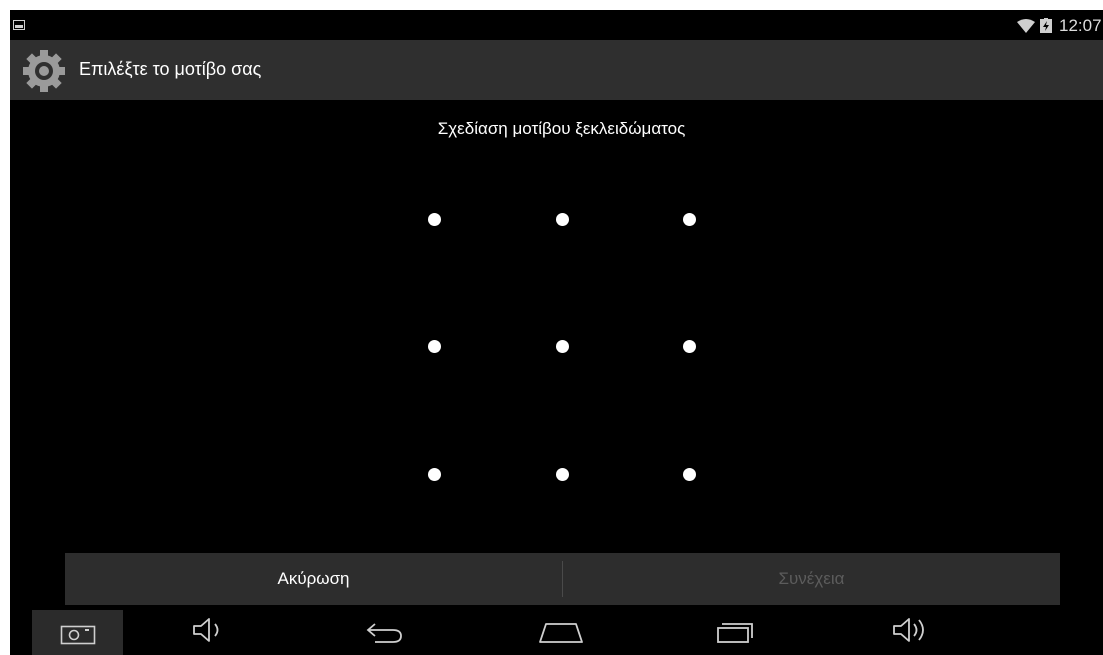 This screenshot has width=1103, height=655. Describe the element at coordinates (1026, 26) in the screenshot. I see `wifi-icon` at that location.